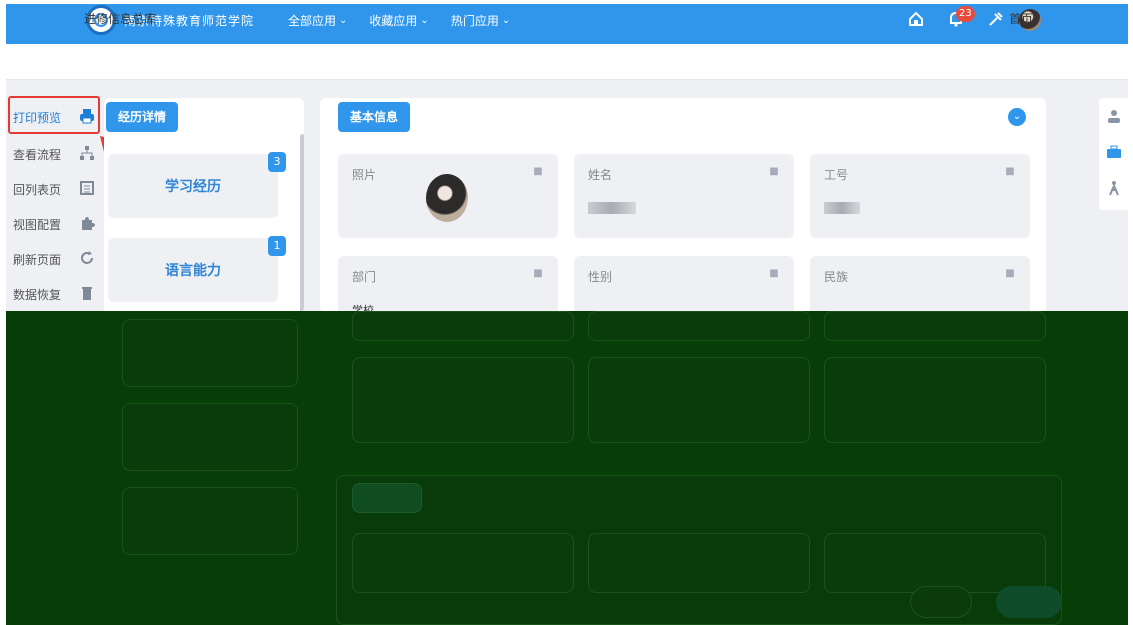 This screenshot has width=1133, height=625. I want to click on flow-icon, so click(87, 153).